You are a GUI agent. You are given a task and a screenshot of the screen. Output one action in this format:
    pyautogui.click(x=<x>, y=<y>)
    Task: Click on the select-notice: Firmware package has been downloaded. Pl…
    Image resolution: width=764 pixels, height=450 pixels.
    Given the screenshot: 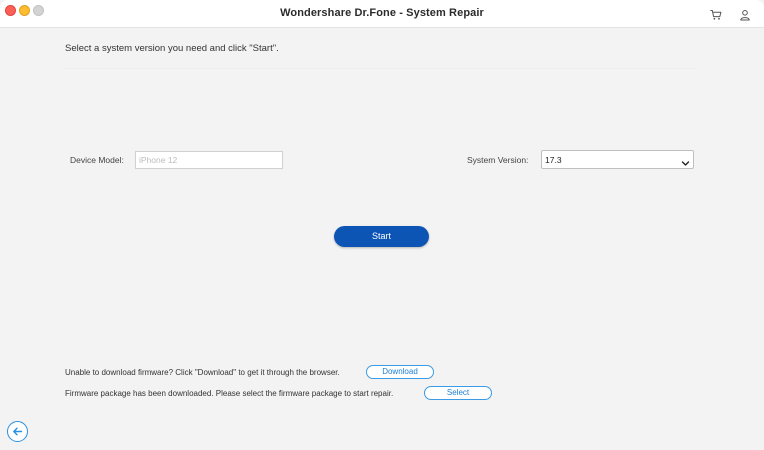 What is the action you would take?
    pyautogui.click(x=229, y=393)
    